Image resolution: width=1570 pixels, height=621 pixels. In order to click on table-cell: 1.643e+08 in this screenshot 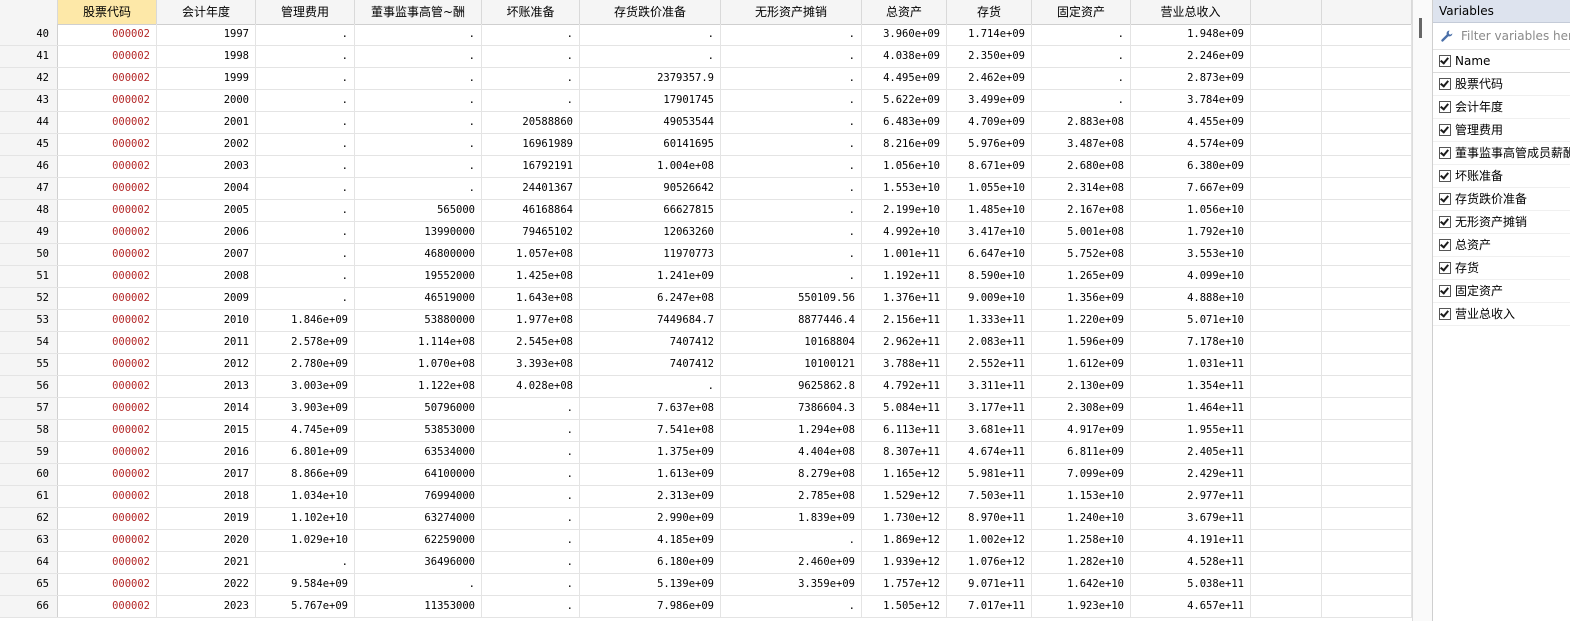, I will do `click(531, 298)`.